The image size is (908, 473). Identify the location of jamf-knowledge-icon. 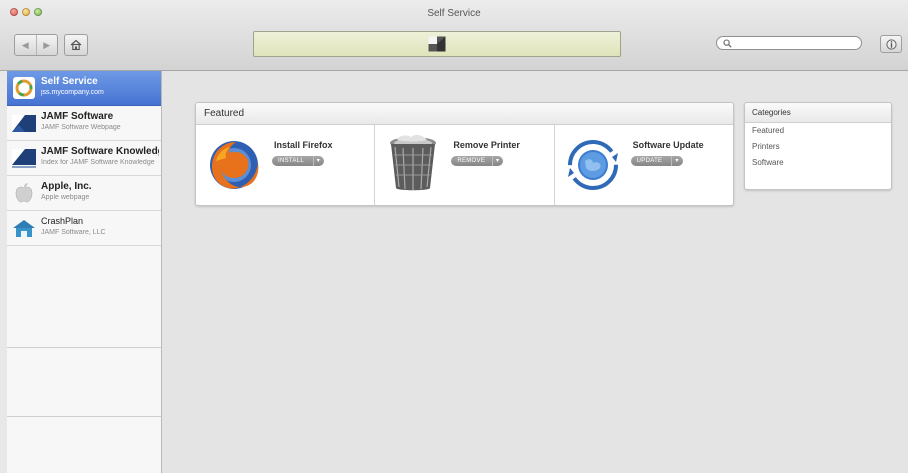
(24, 158).